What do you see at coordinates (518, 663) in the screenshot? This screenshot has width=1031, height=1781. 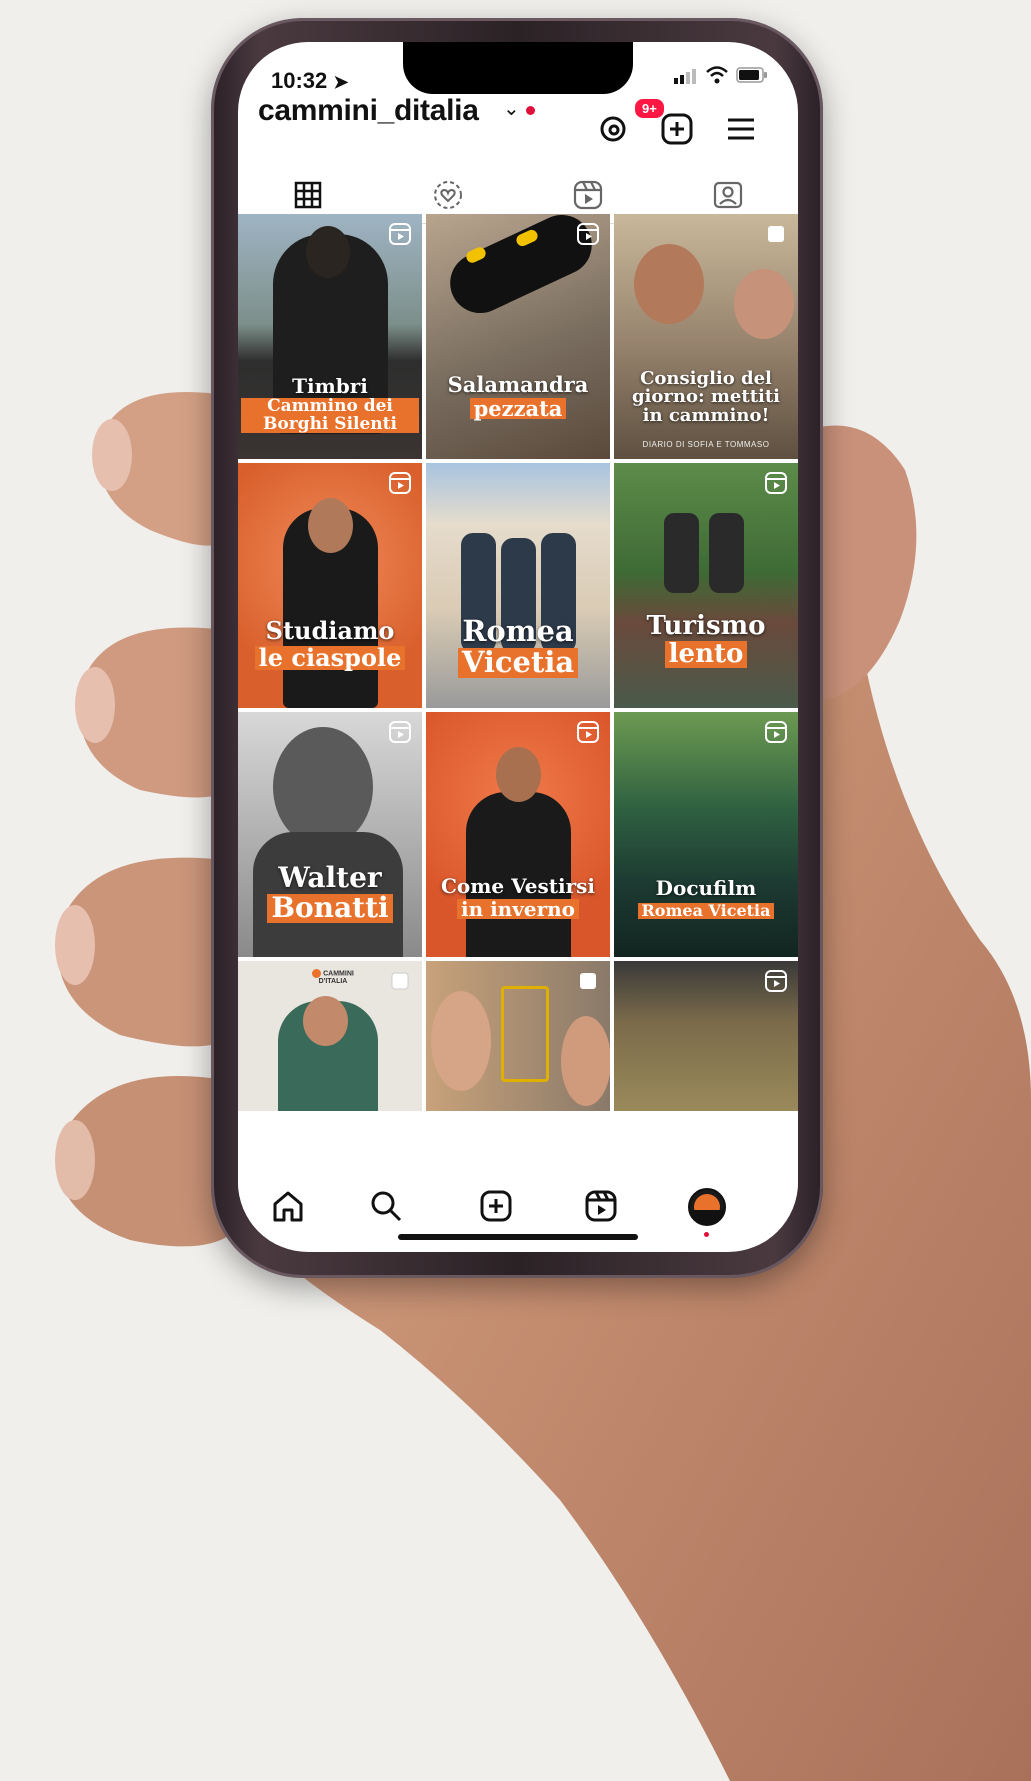 I see `post-caption-line2: Vicetia` at bounding box center [518, 663].